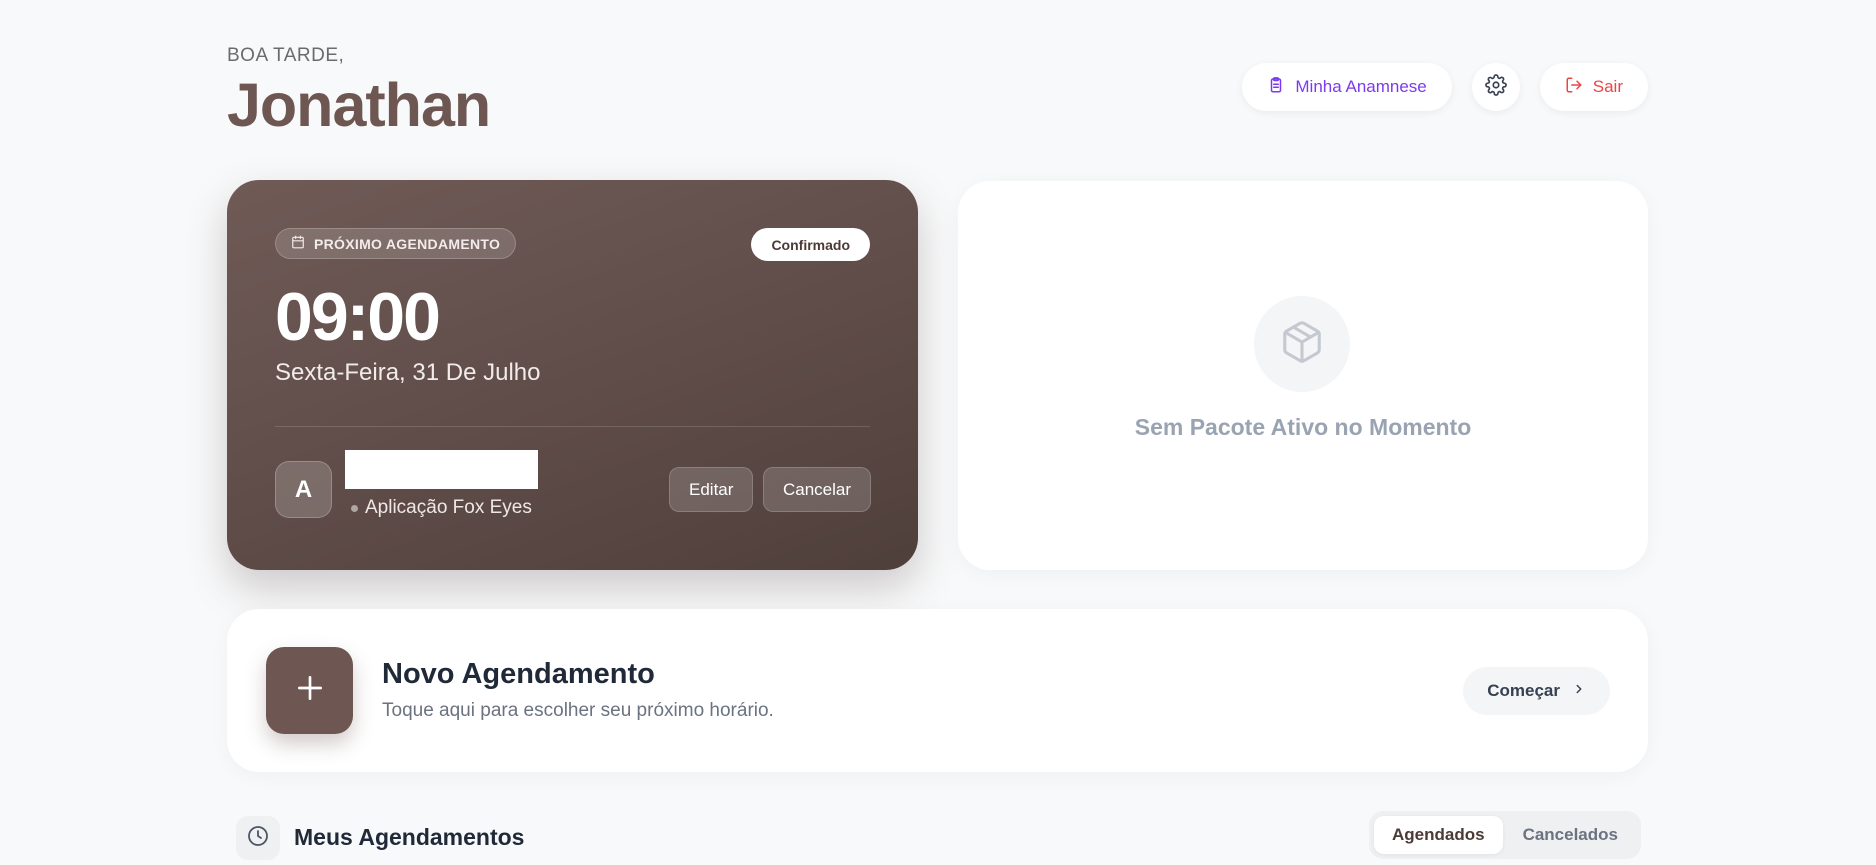 Image resolution: width=1876 pixels, height=865 pixels. I want to click on tab-scheduled: Agendados, so click(1438, 835).